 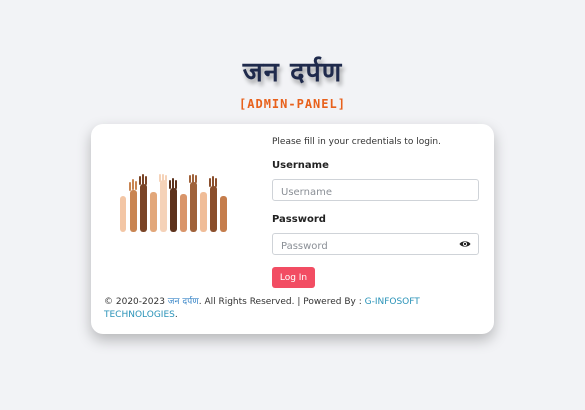 I want to click on eye-icon, so click(x=465, y=244).